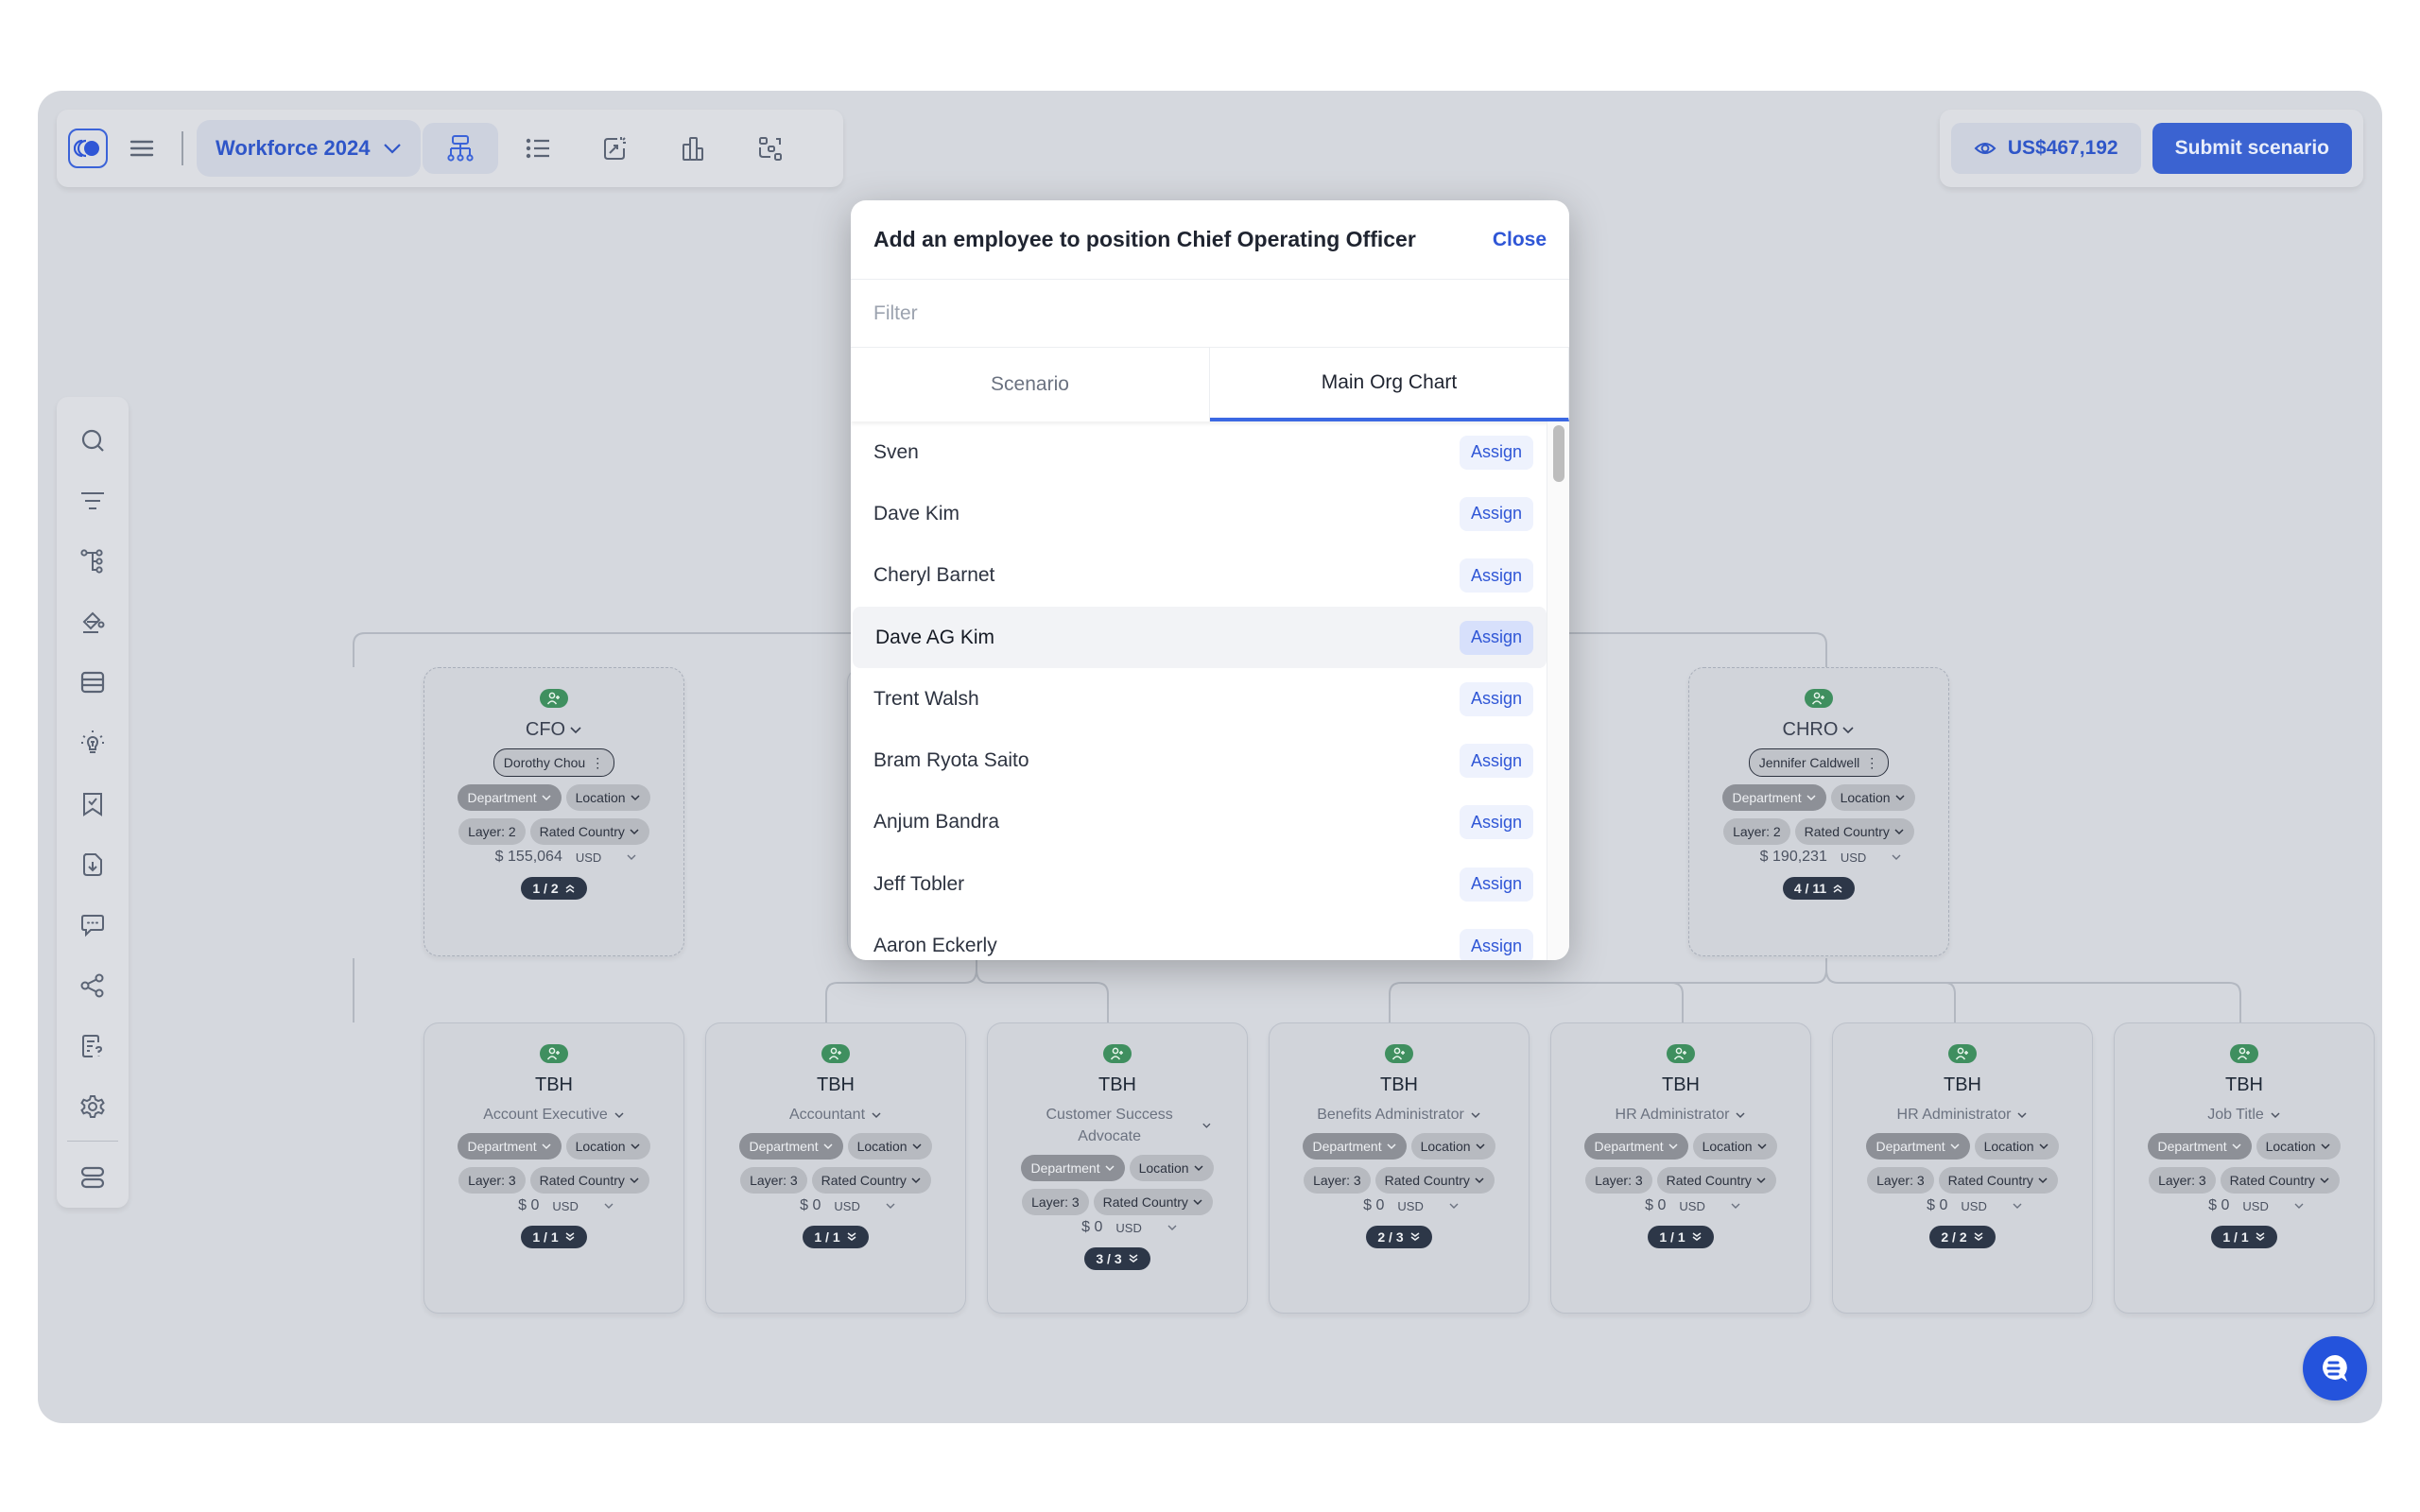  What do you see at coordinates (615, 148) in the screenshot?
I see `analytics-view-button` at bounding box center [615, 148].